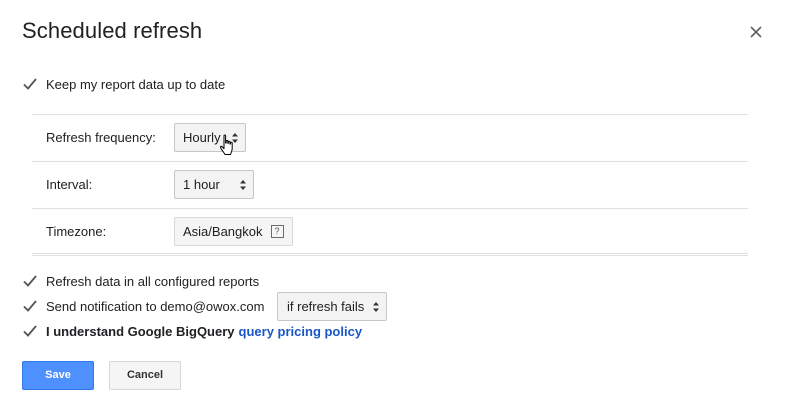 The width and height of the screenshot is (790, 410). What do you see at coordinates (69, 184) in the screenshot?
I see `interval-label: Interval:` at bounding box center [69, 184].